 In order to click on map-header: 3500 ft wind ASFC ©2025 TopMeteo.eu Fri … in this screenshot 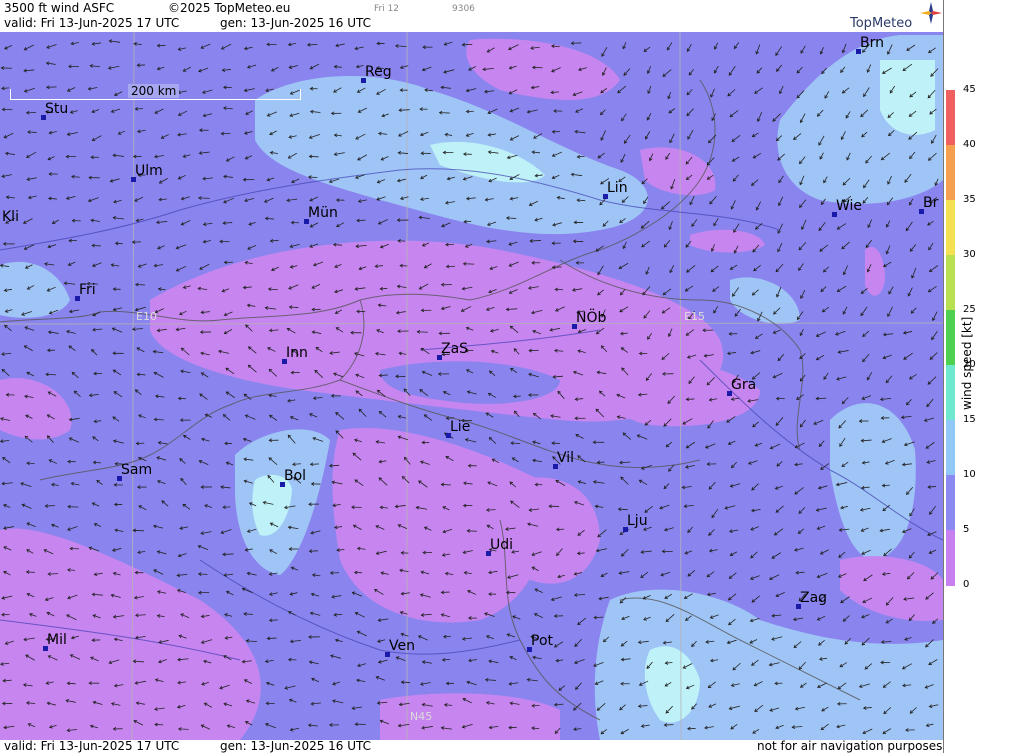, I will do `click(471, 16)`.